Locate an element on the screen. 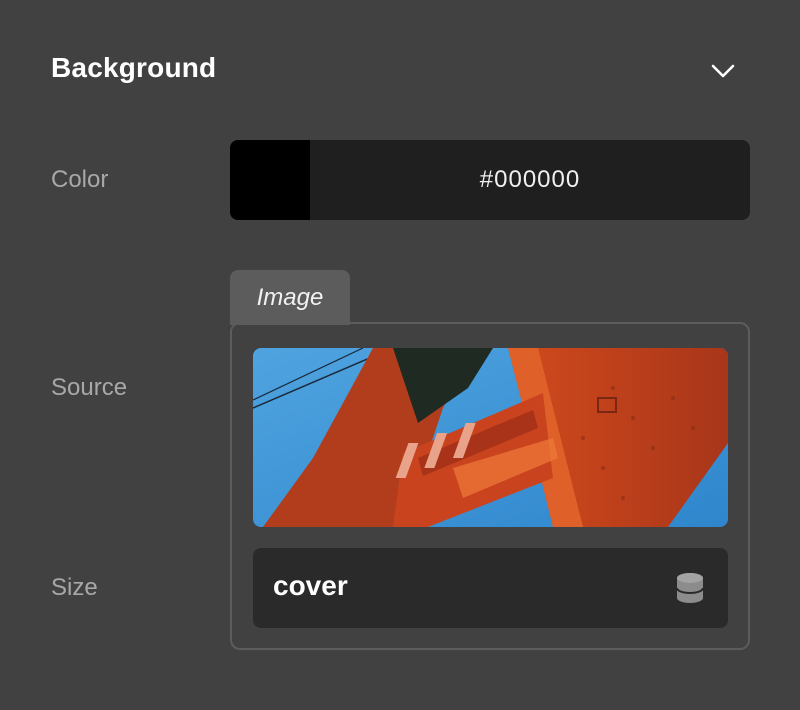 The width and height of the screenshot is (800, 710). section-title: Background is located at coordinates (134, 67).